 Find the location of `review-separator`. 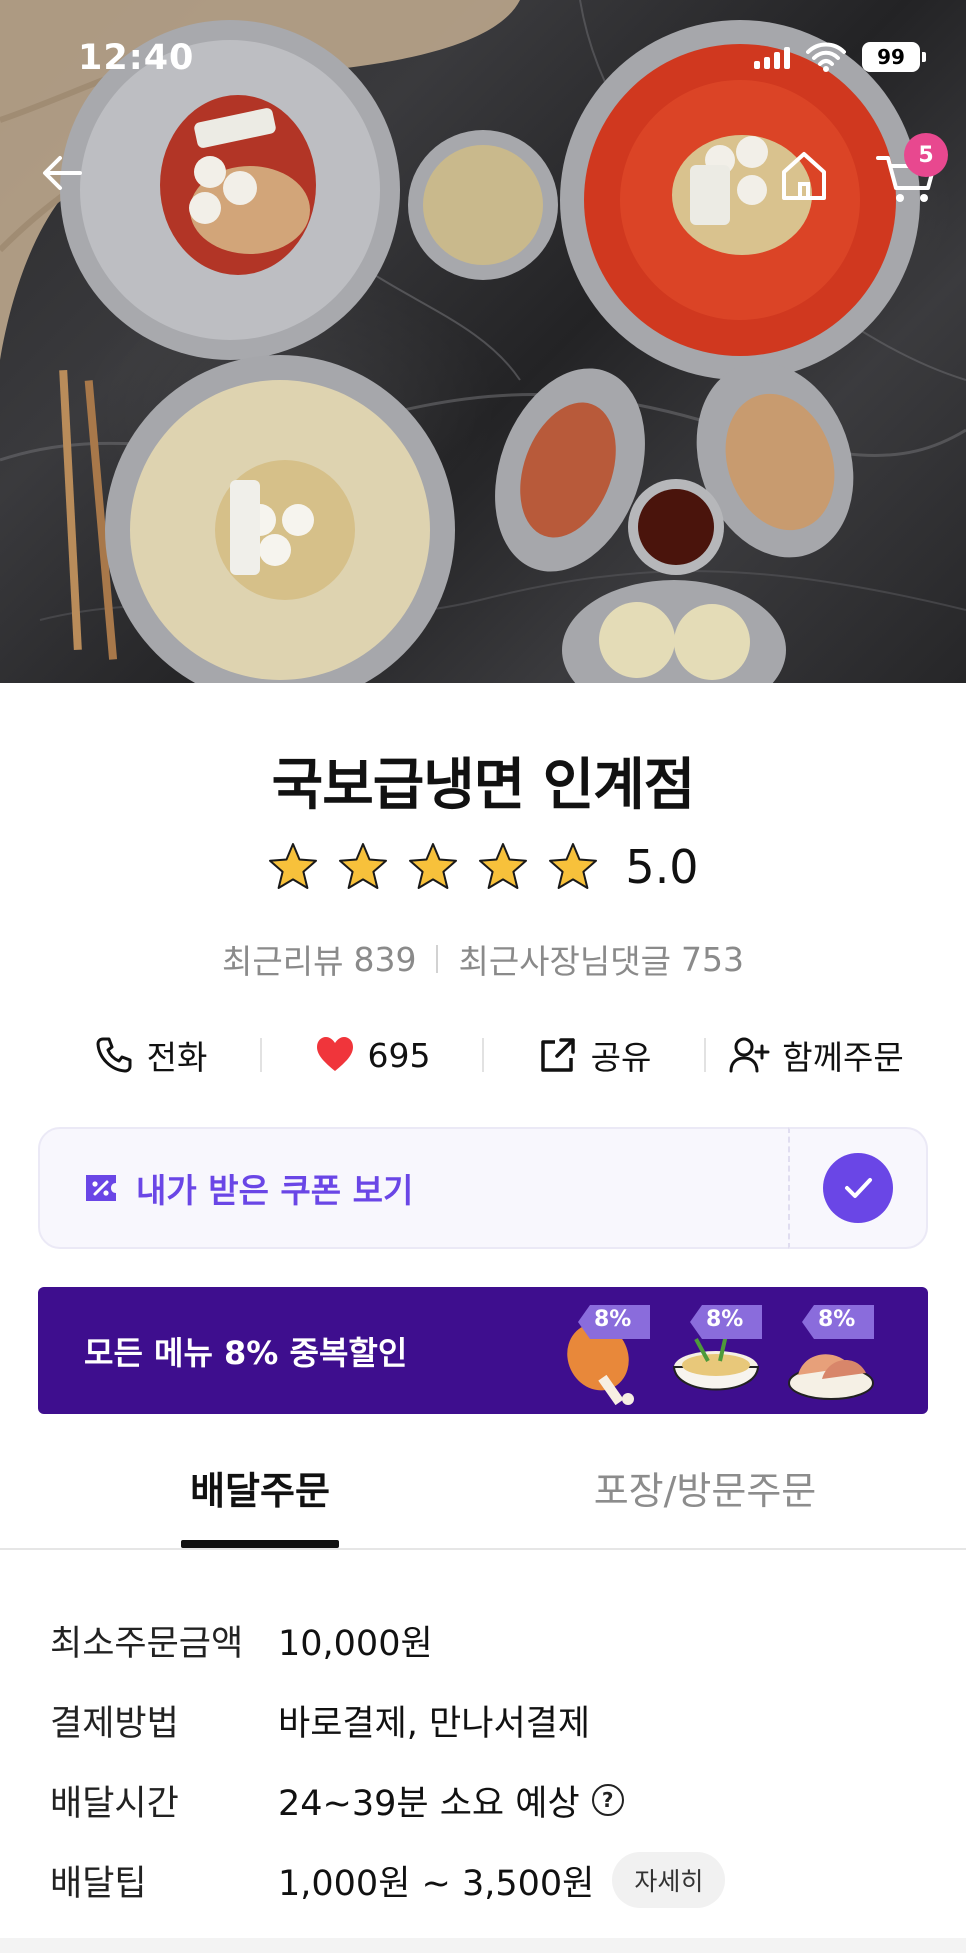

review-separator is located at coordinates (437, 959).